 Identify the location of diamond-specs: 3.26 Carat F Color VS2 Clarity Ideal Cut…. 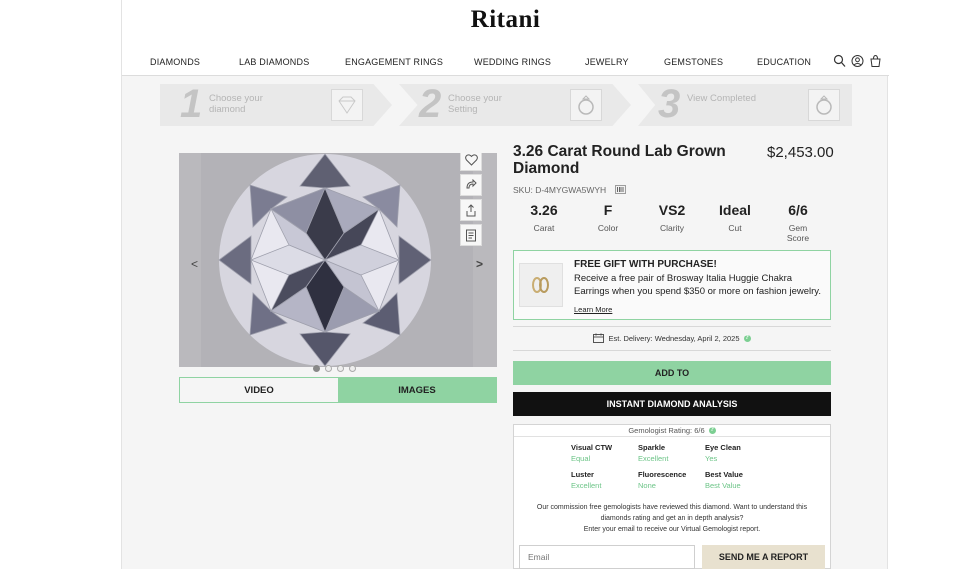
(672, 222).